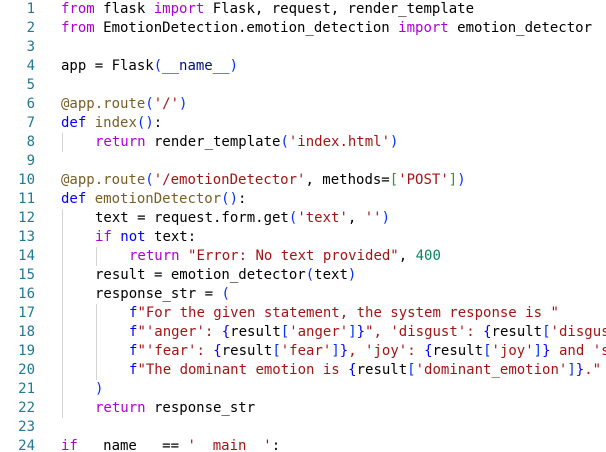 This screenshot has height=452, width=606. I want to click on token-plain: result = emotion_detector, so click(200, 275).